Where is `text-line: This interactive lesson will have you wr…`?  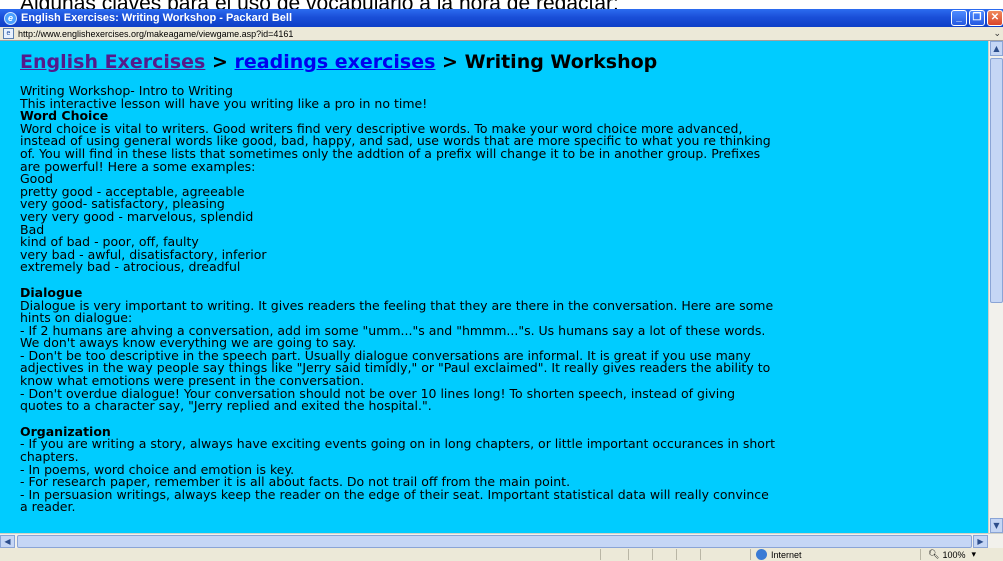
text-line: This interactive lesson will have you wr… is located at coordinates (224, 103).